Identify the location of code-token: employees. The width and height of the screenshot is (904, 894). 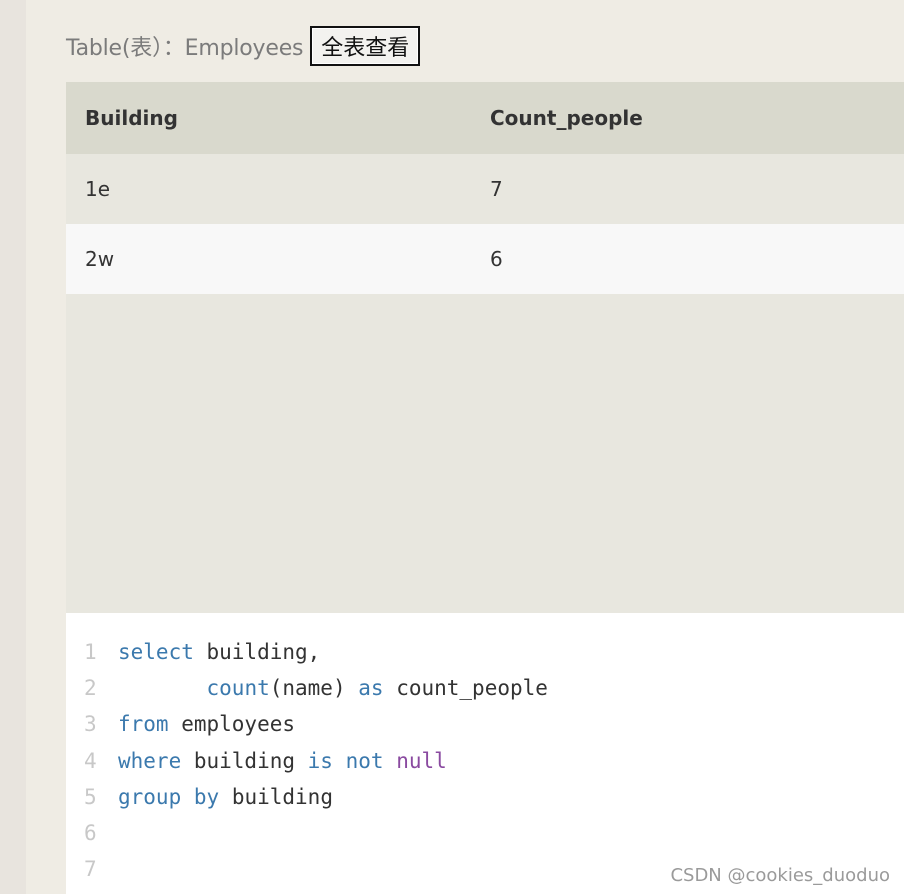
(232, 724).